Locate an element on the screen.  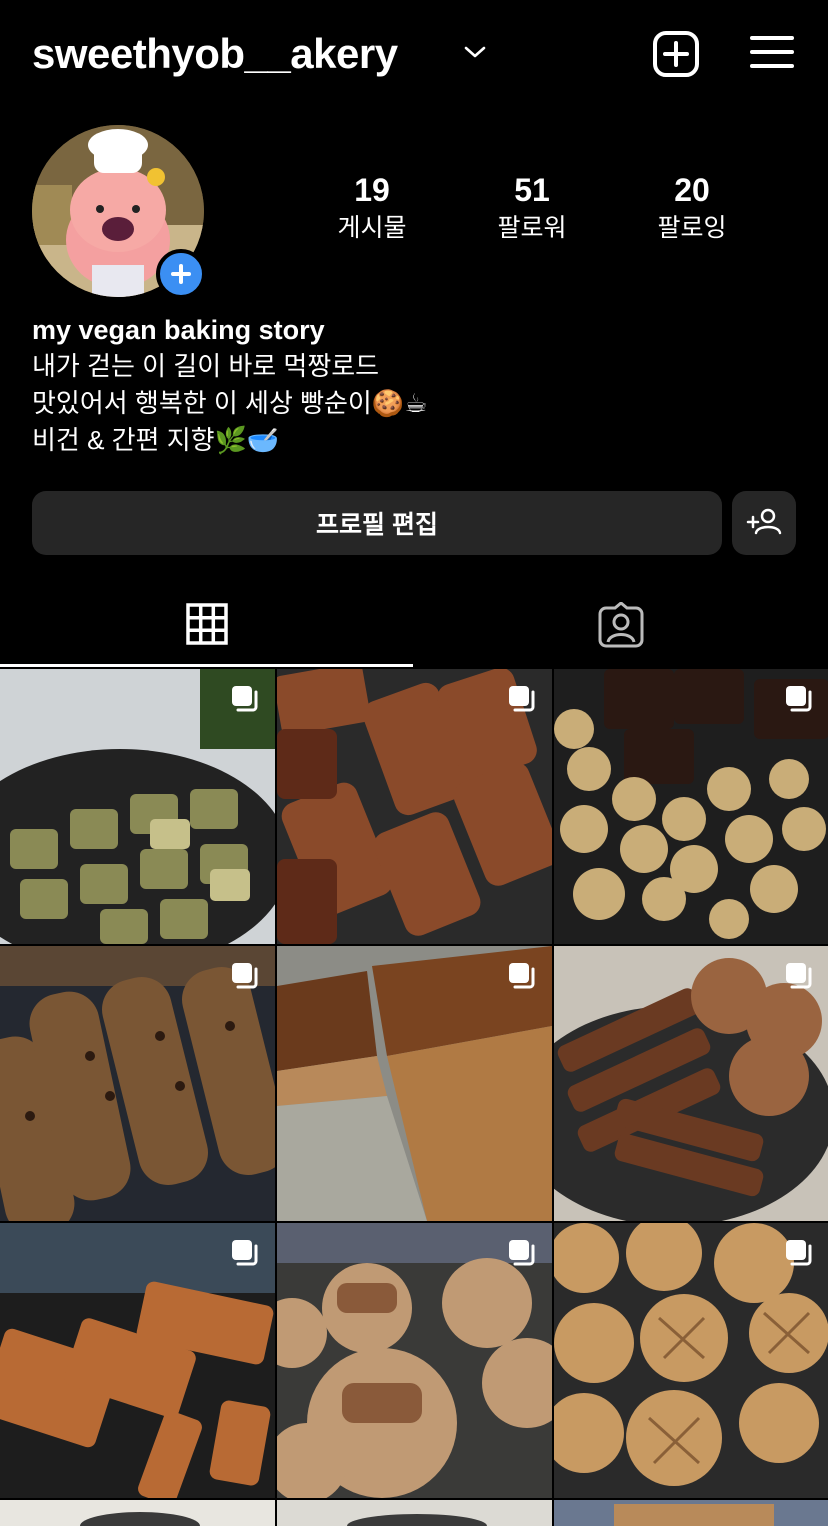
stat-label: 팔로워 is located at coordinates (532, 228).